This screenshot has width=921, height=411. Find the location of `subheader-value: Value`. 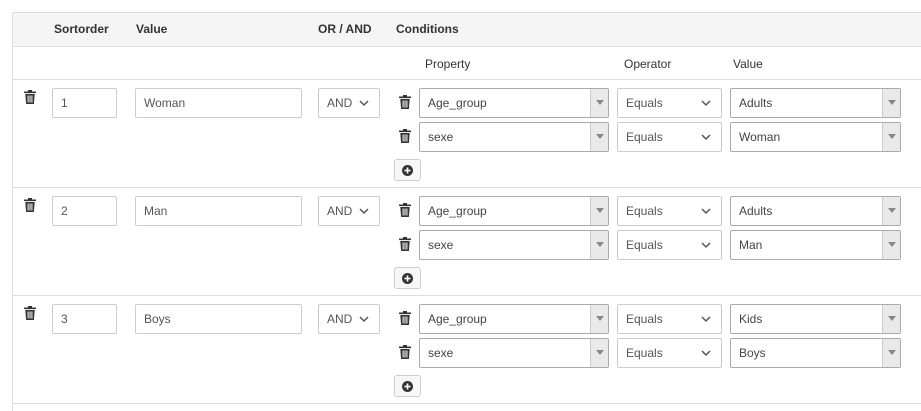

subheader-value: Value is located at coordinates (748, 64).